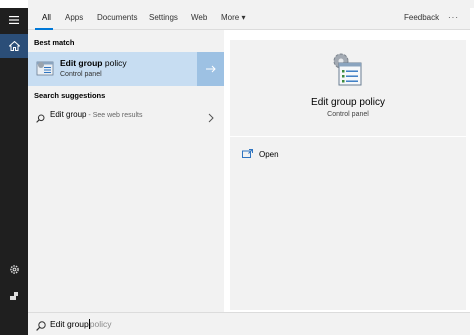  What do you see at coordinates (81, 74) in the screenshot?
I see `best-match-subtitle: Control panel` at bounding box center [81, 74].